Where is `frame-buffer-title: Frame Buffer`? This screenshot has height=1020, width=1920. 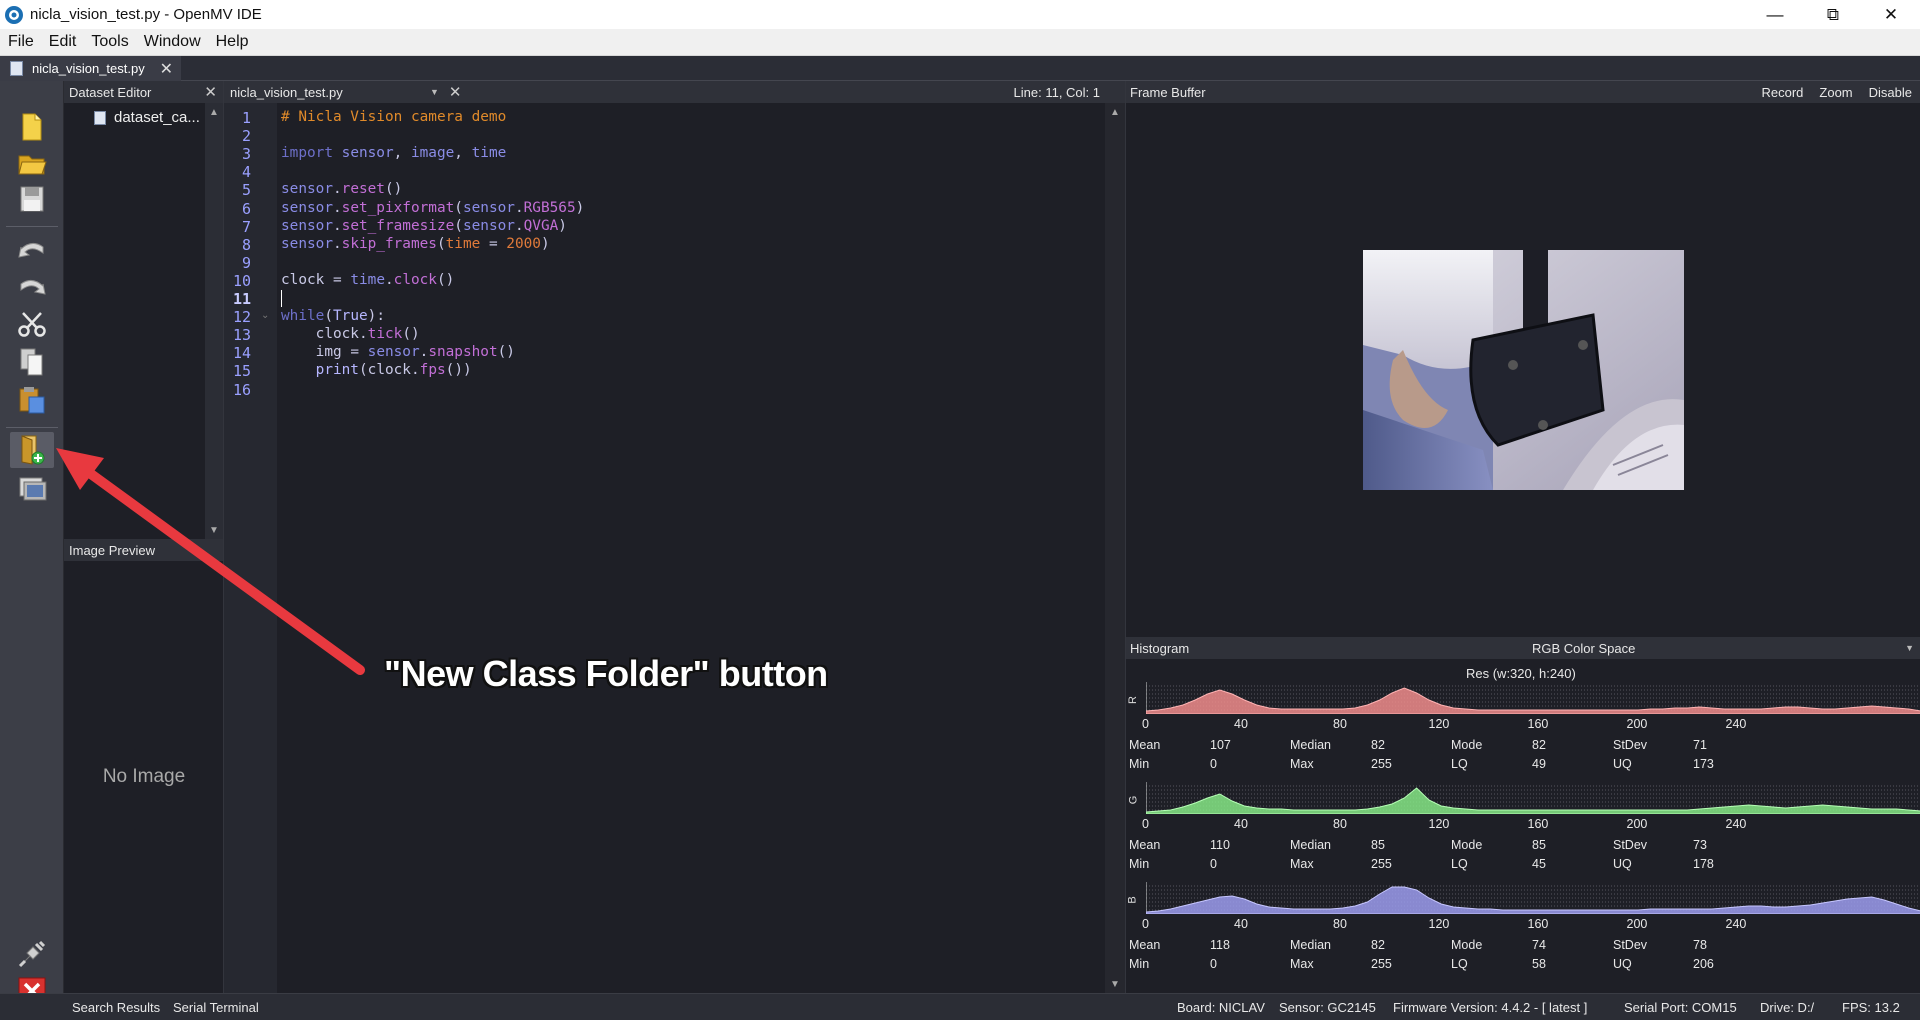 frame-buffer-title: Frame Buffer is located at coordinates (1168, 92).